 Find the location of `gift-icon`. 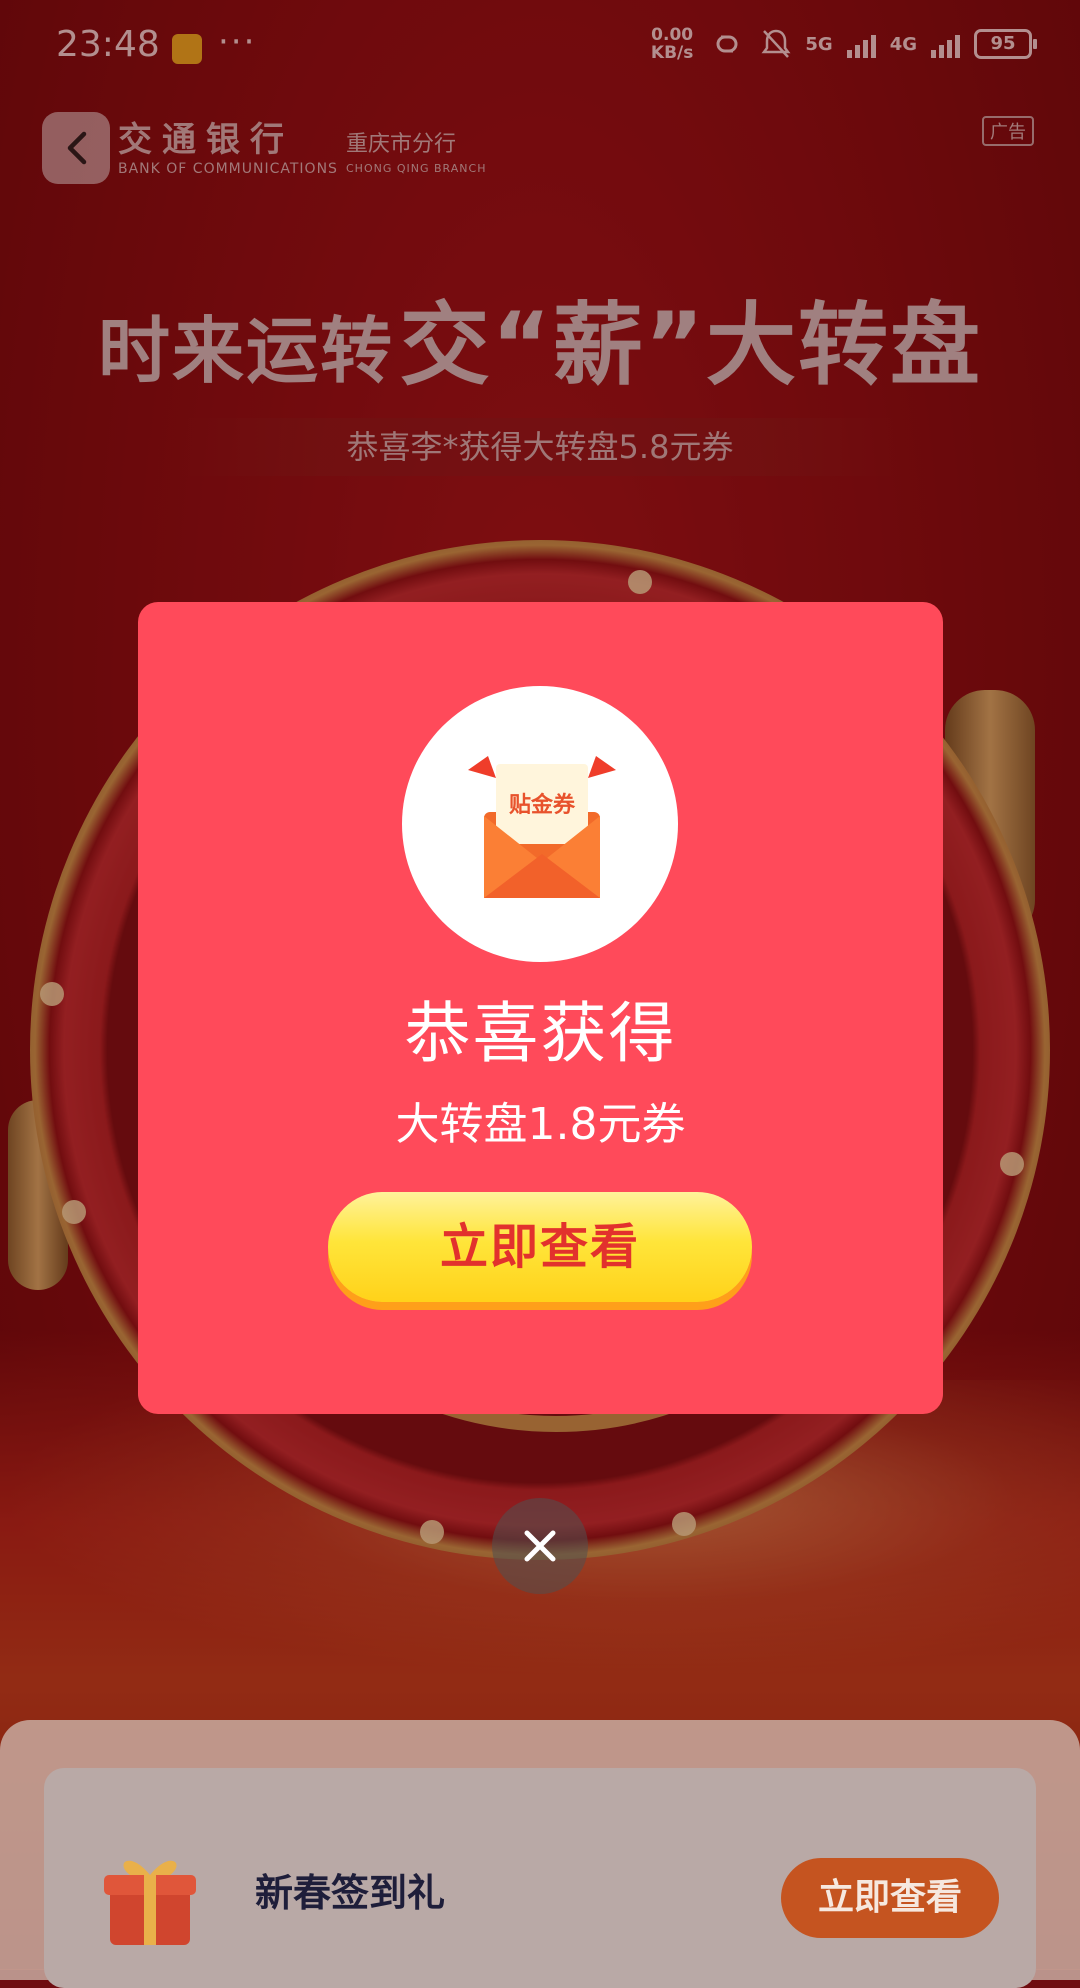

gift-icon is located at coordinates (150, 1902).